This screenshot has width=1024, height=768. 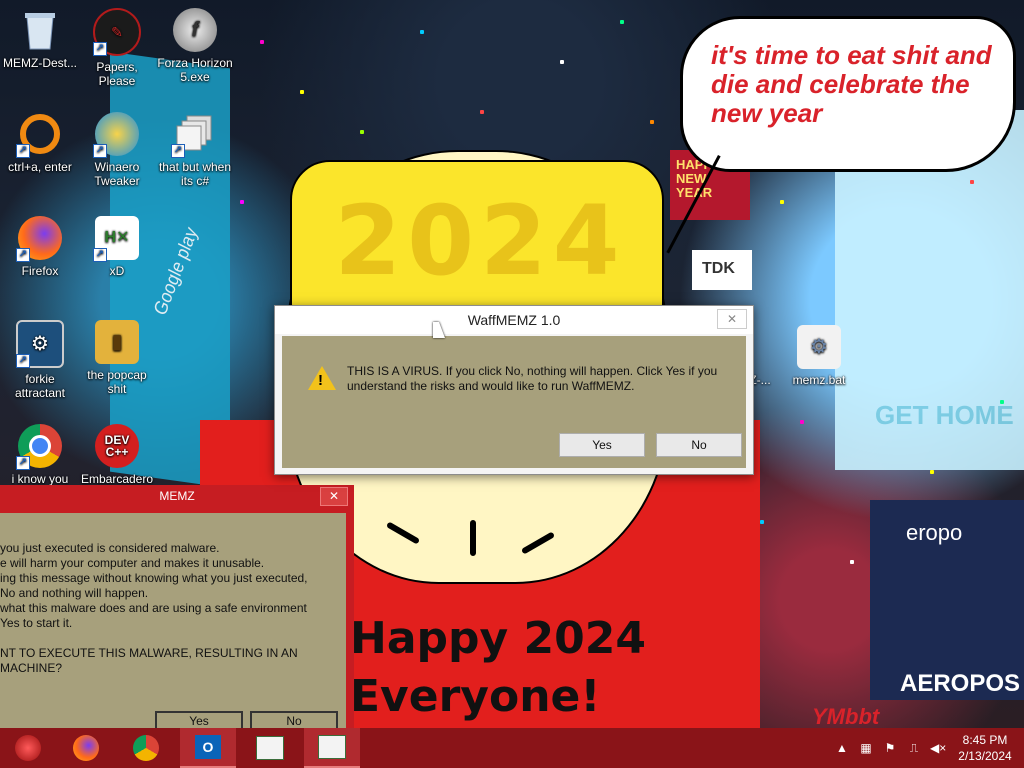 What do you see at coordinates (39, 447) in the screenshot?
I see `chrome-icon: ↗` at bounding box center [39, 447].